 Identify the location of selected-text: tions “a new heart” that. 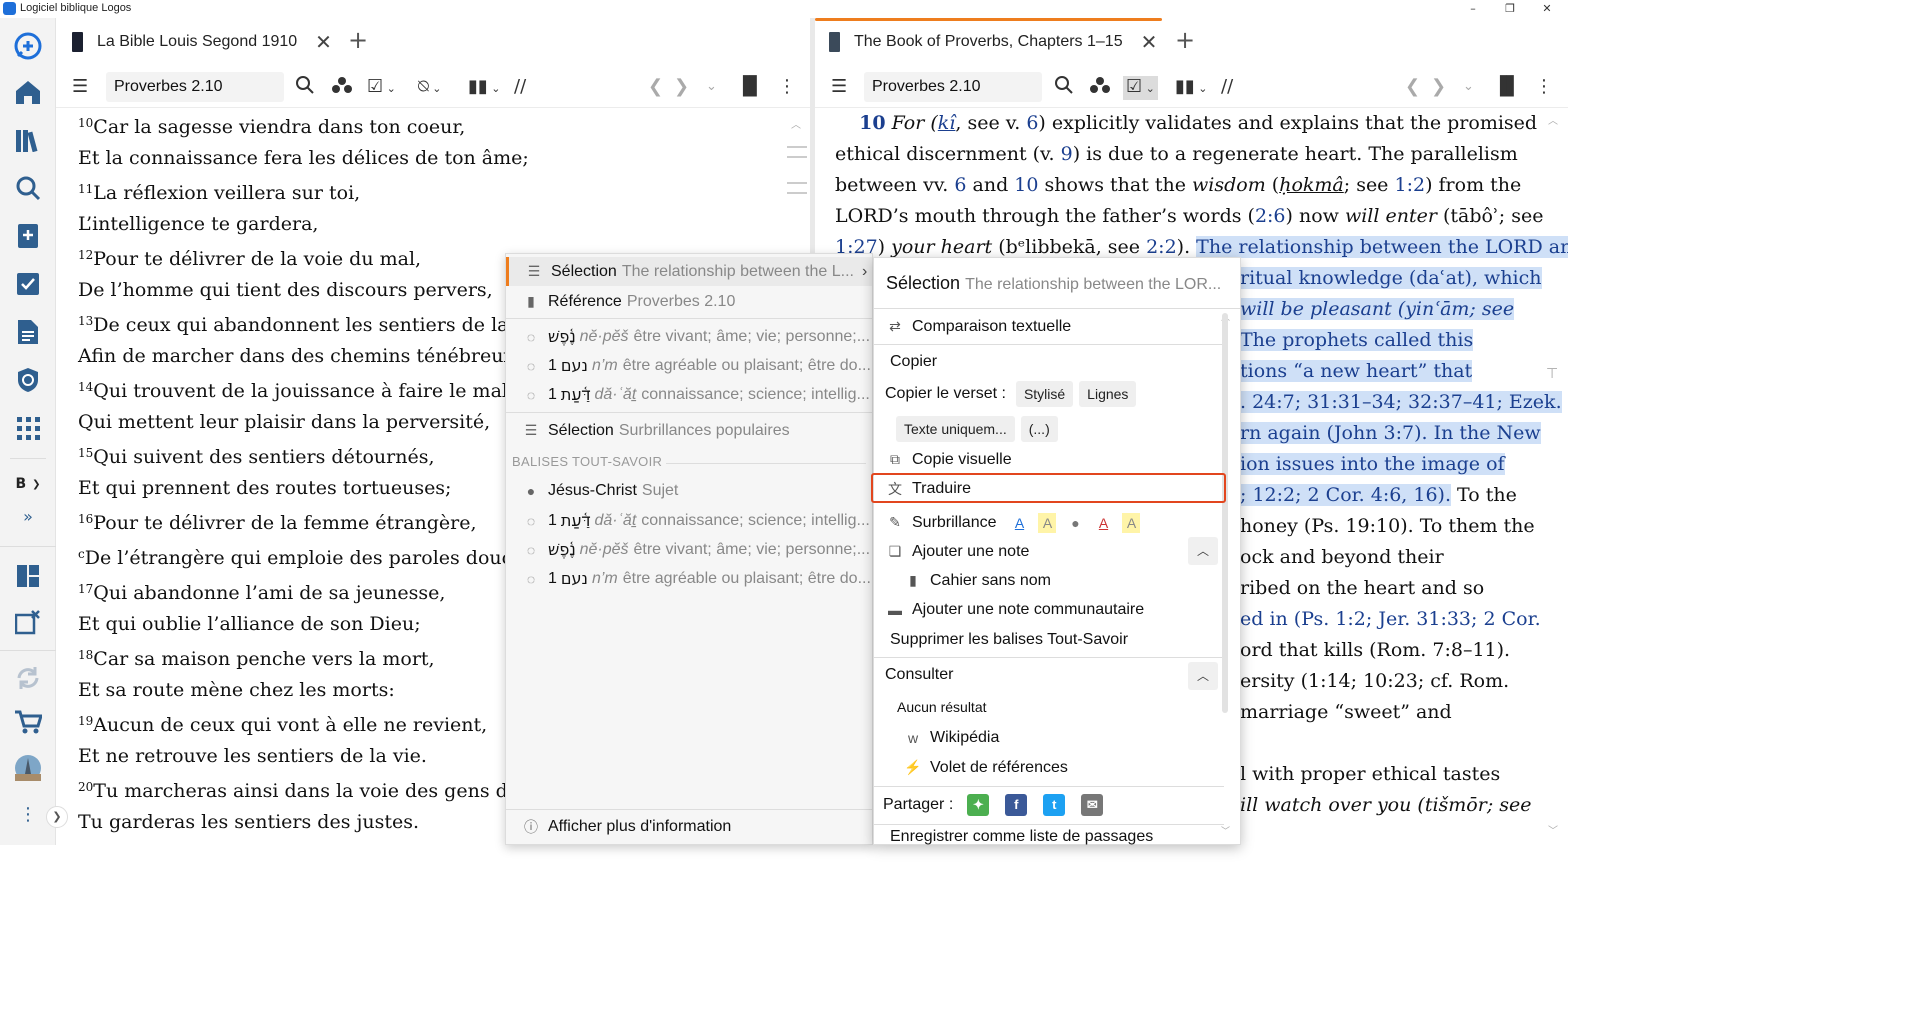
(1356, 371).